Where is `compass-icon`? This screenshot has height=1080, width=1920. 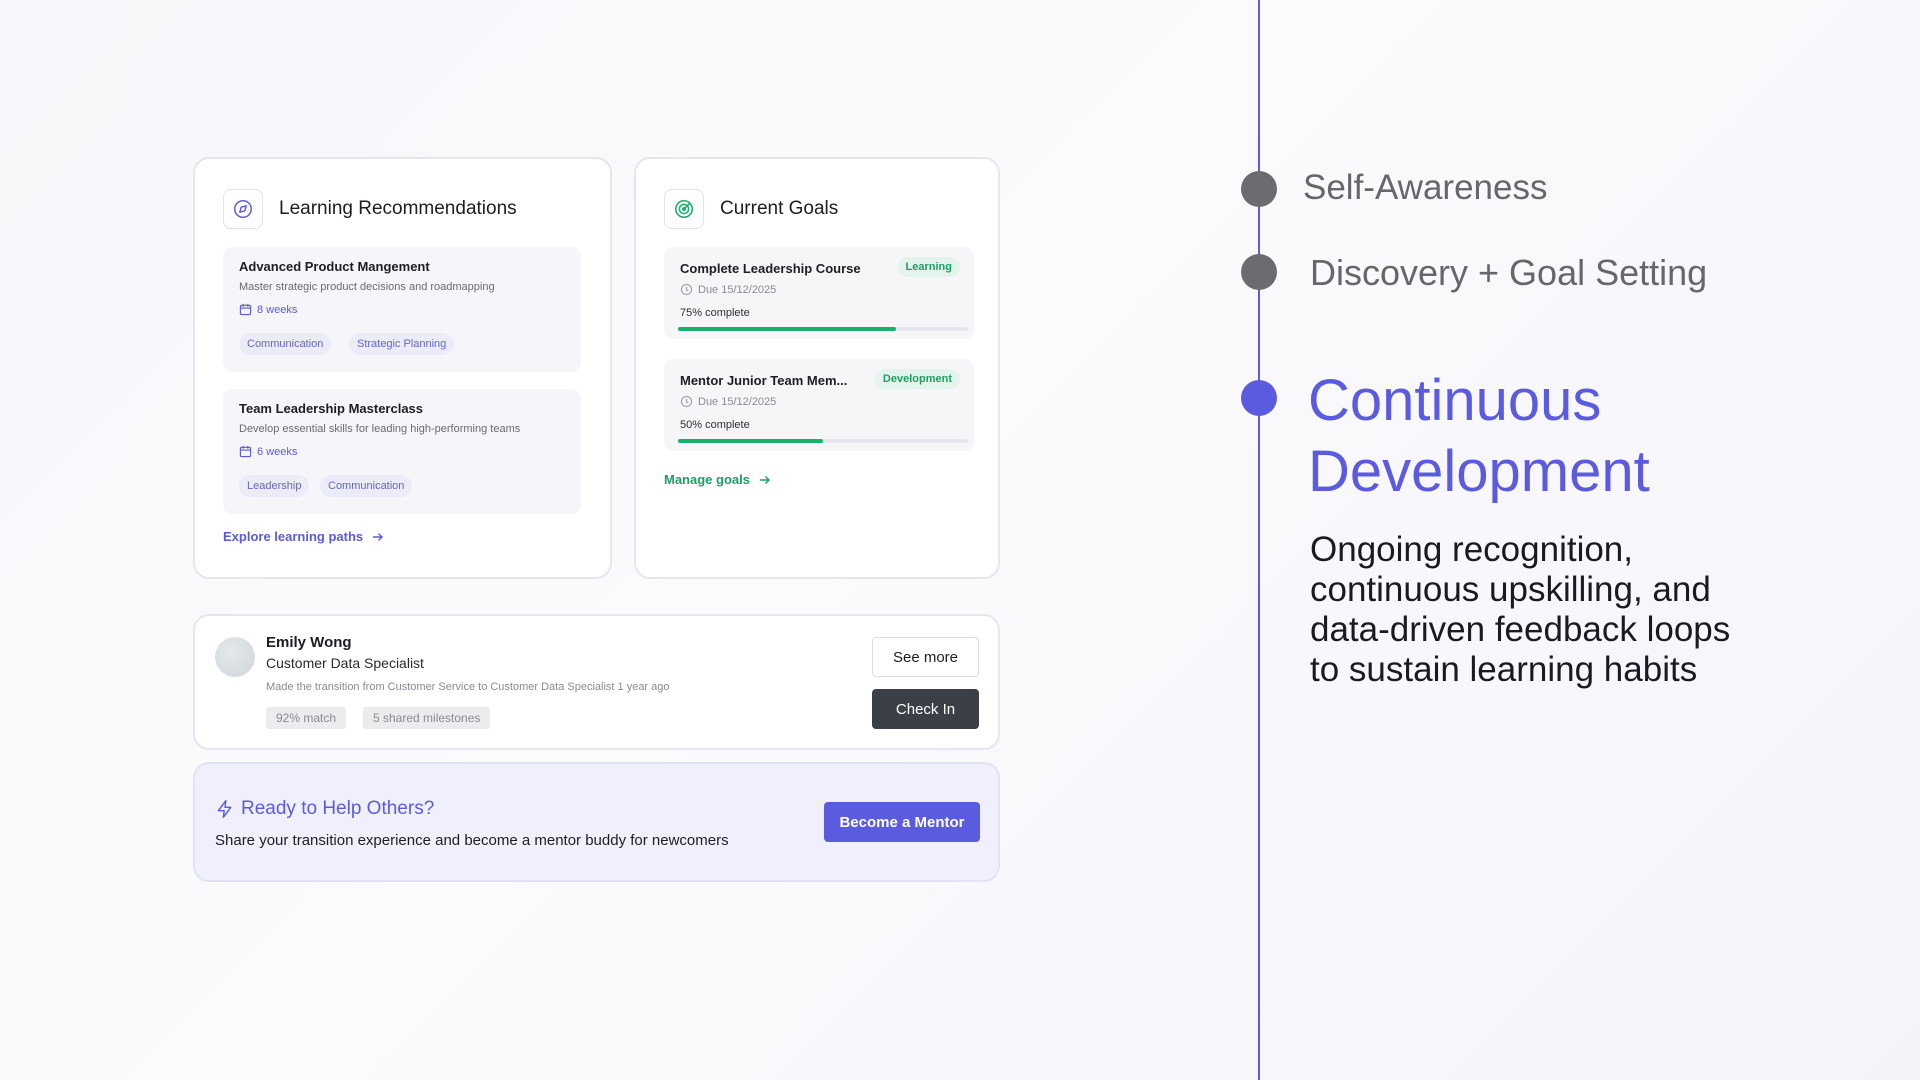 compass-icon is located at coordinates (243, 209).